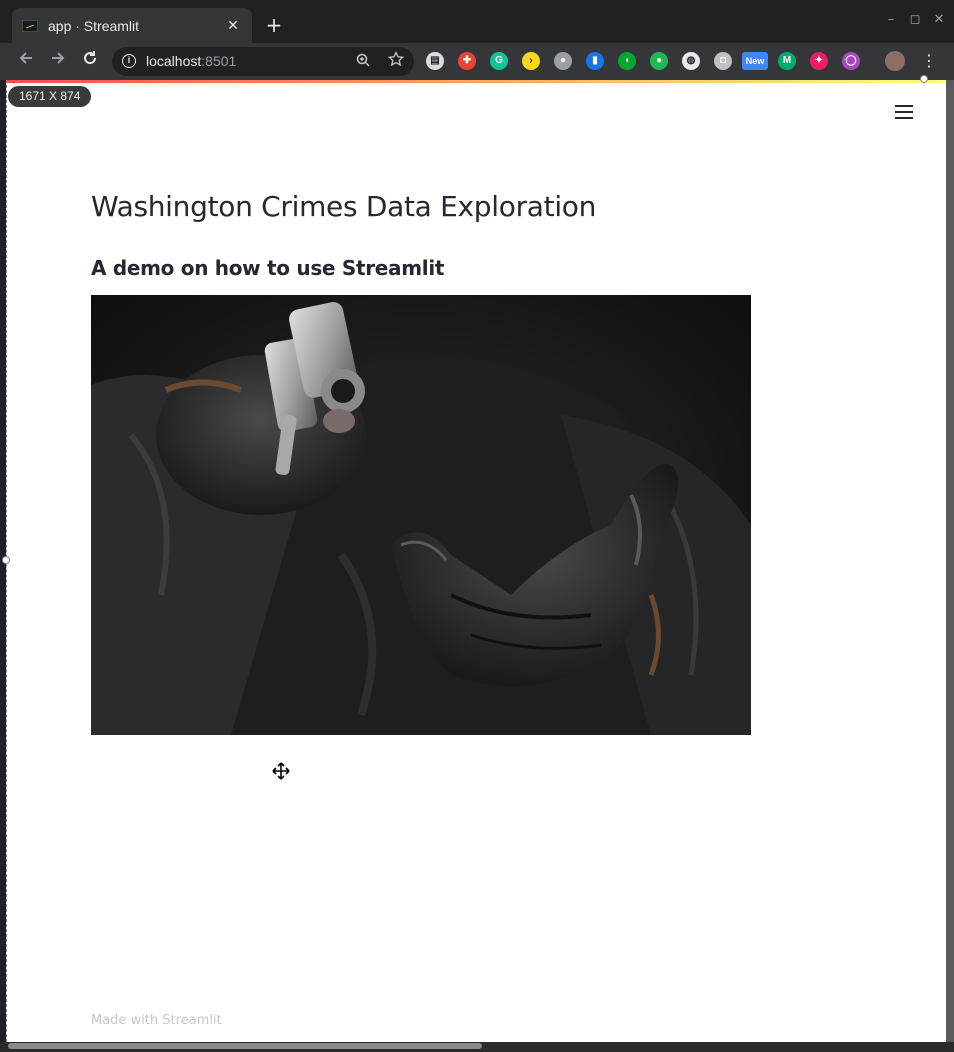 The width and height of the screenshot is (954, 1052). Describe the element at coordinates (477, 81) in the screenshot. I see `streamlit-decoration-bar` at that location.